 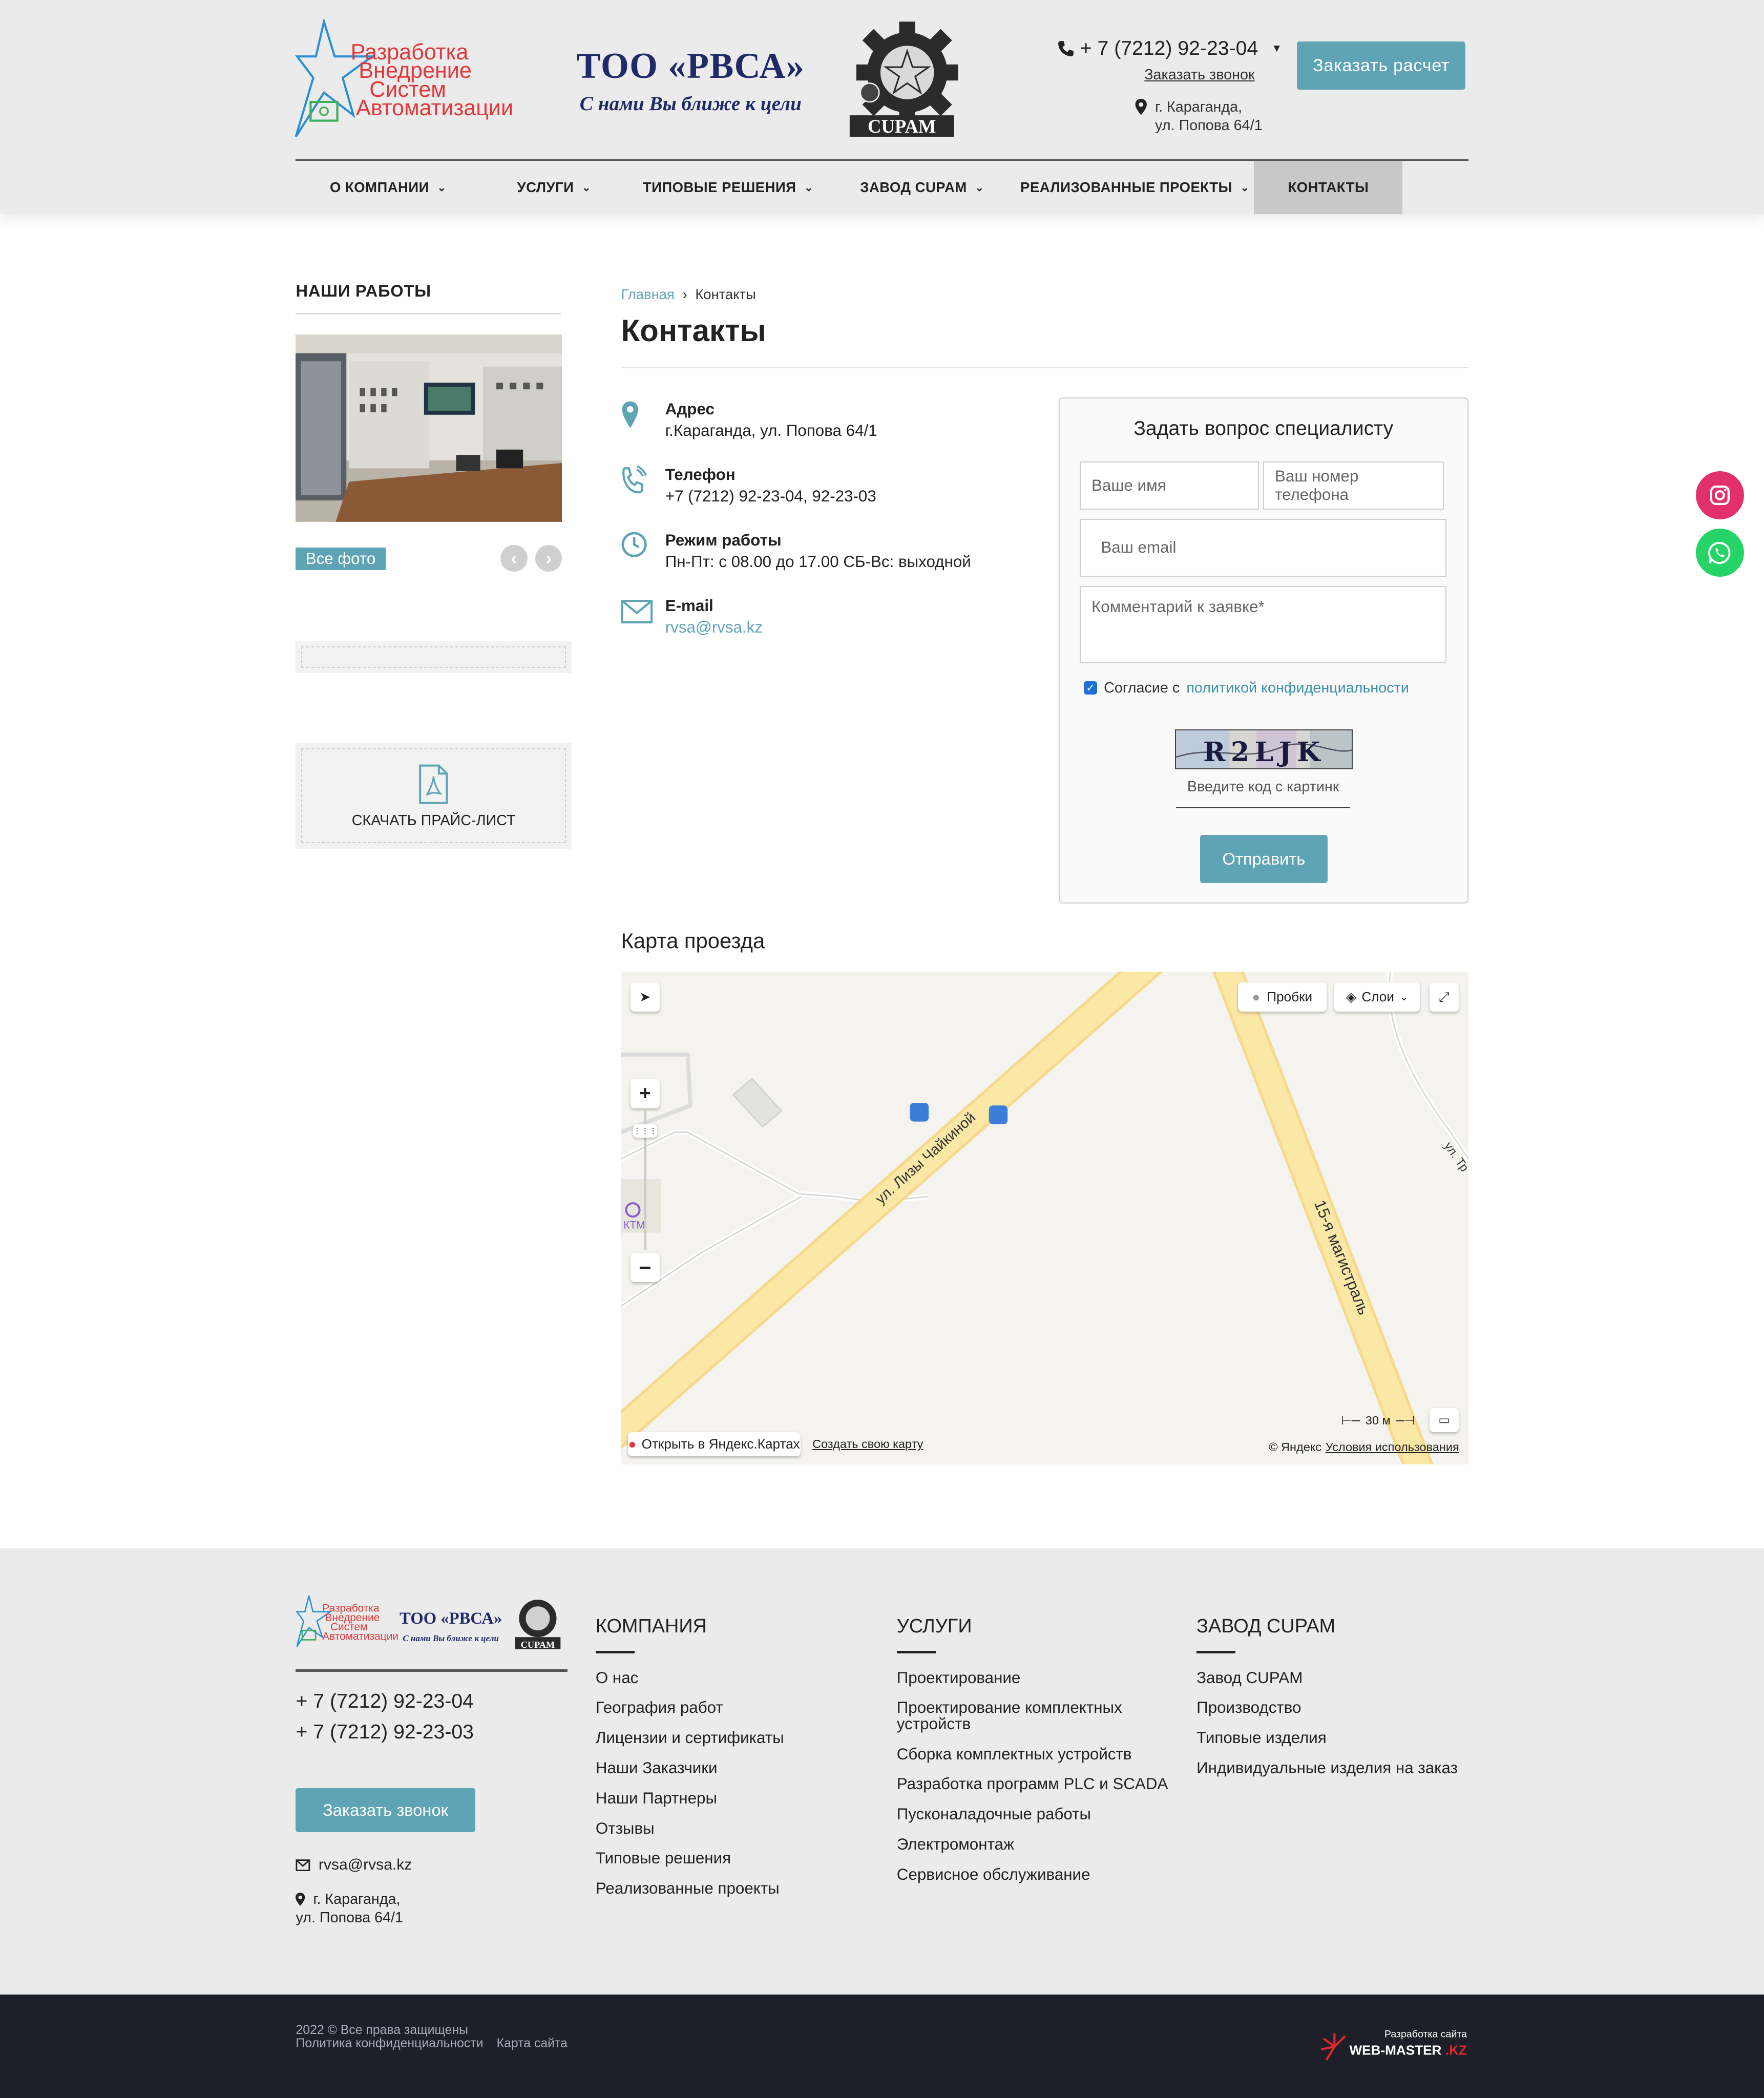 What do you see at coordinates (435, 108) in the screenshot?
I see `logo-line: Автоматизации` at bounding box center [435, 108].